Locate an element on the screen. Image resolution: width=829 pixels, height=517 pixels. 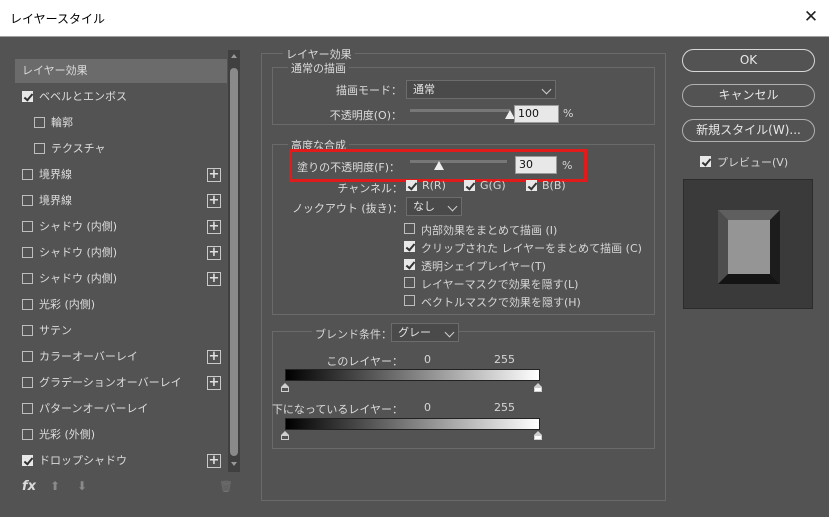
underlying-gradient is located at coordinates (412, 424).